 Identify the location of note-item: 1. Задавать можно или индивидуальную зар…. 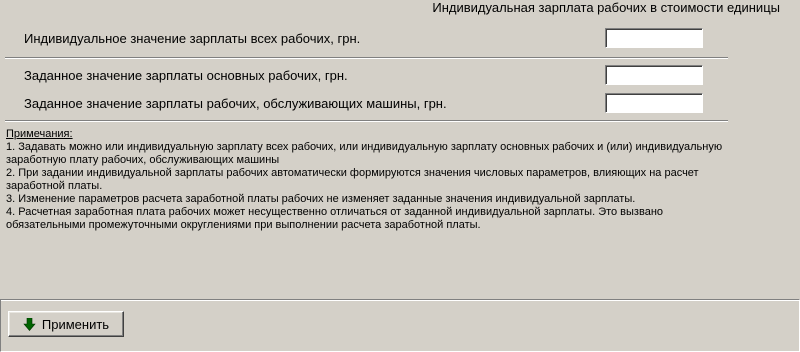
(364, 153).